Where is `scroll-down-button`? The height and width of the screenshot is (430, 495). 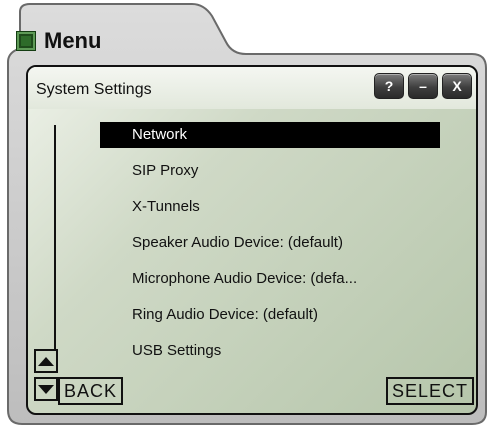 scroll-down-button is located at coordinates (46, 389).